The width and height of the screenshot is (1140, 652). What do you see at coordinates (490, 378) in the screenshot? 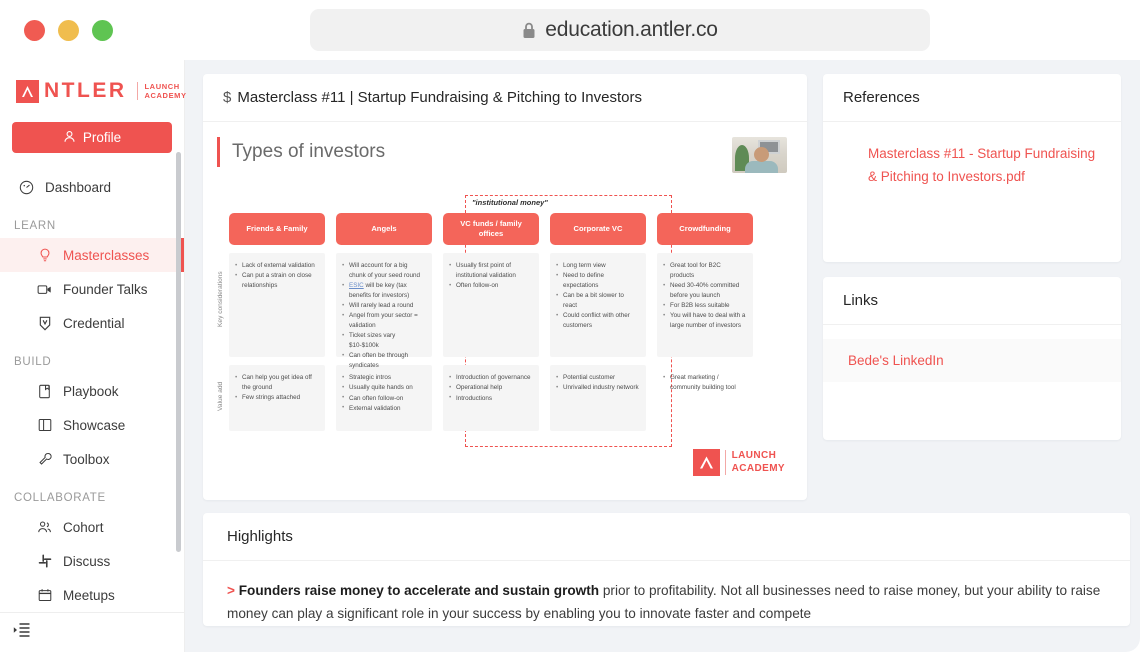
I see `list-item: Introduction of governance` at bounding box center [490, 378].